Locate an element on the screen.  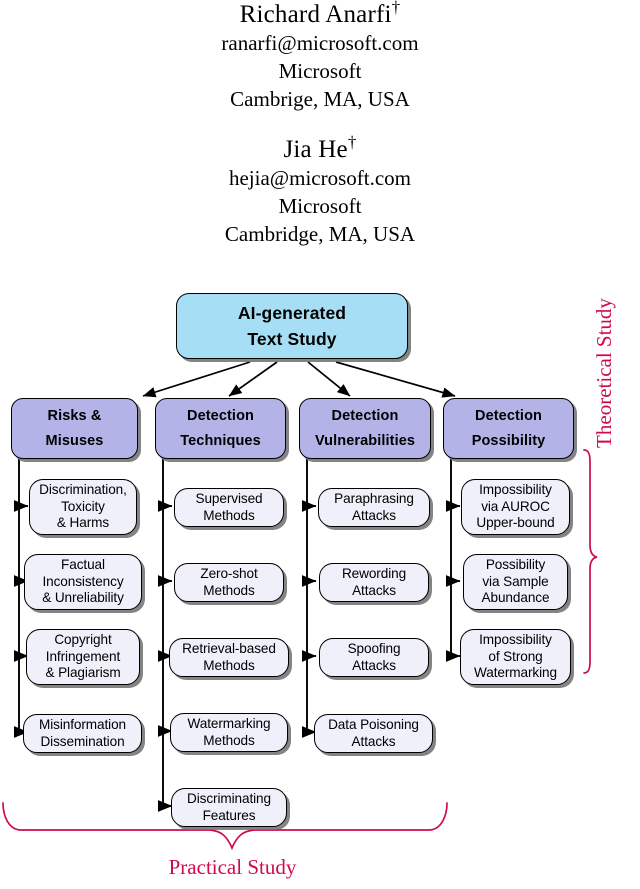
leaf-node-label: Supervised Methods is located at coordinates (229, 506).